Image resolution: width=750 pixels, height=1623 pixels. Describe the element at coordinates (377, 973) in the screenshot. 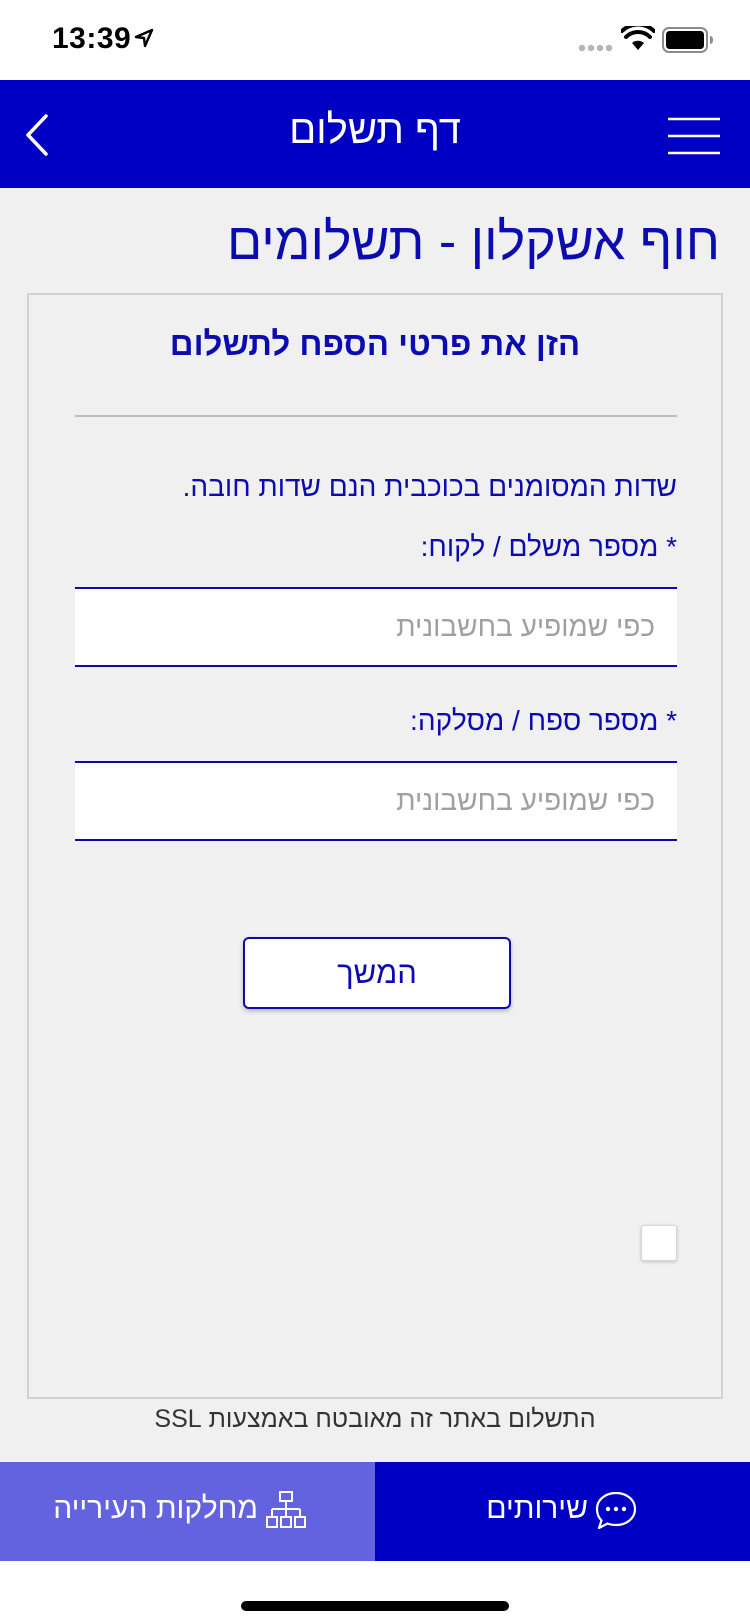

I see `continue-button: המשך` at that location.